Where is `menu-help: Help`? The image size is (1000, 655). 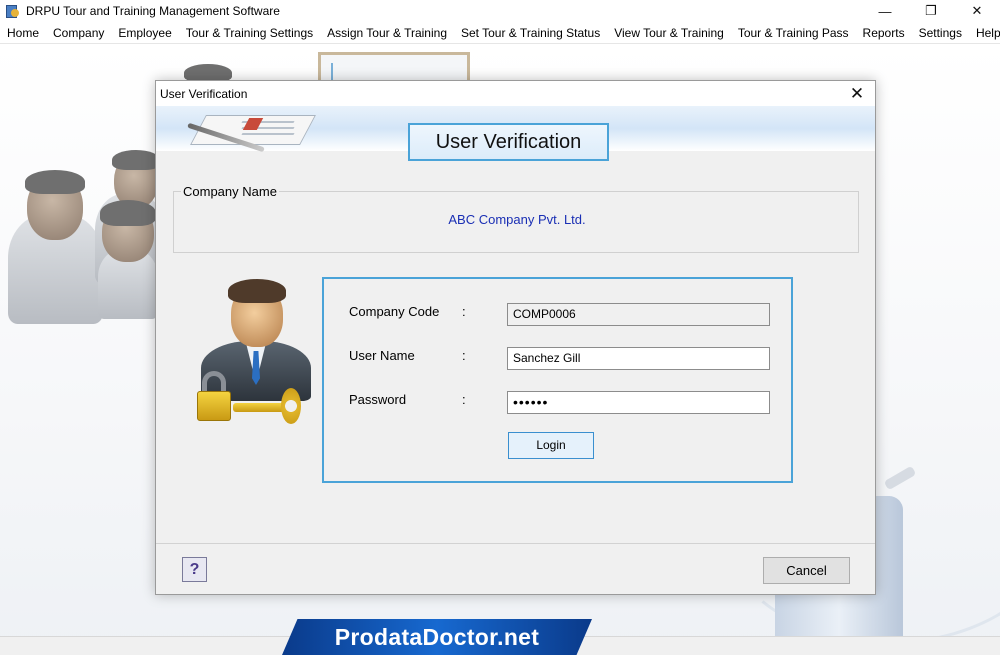 menu-help: Help is located at coordinates (984, 33).